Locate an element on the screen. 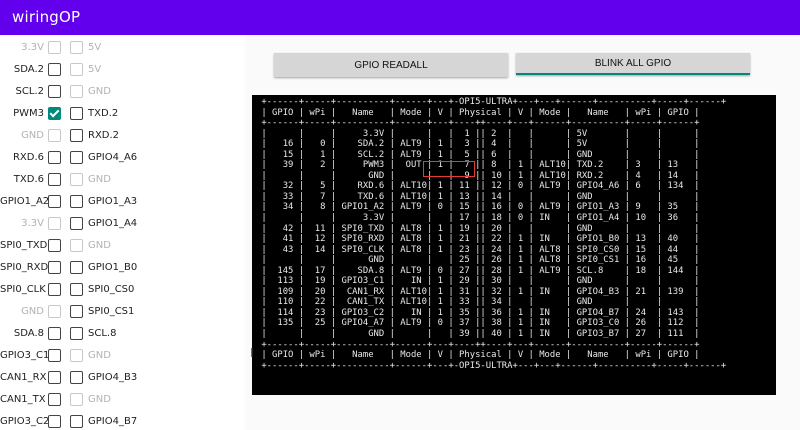  left-pin-label: SDA.2 is located at coordinates (28, 69).